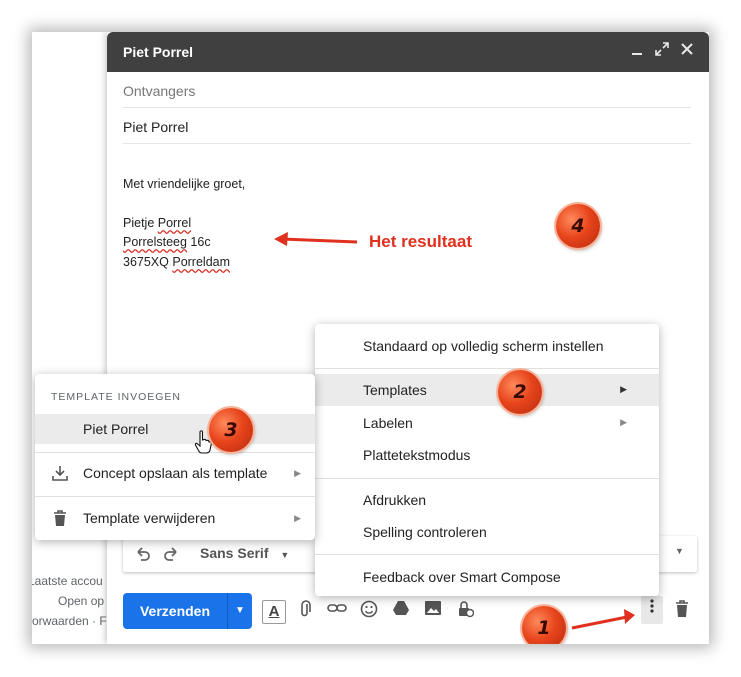  I want to click on result-label: Het resultaat, so click(420, 241).